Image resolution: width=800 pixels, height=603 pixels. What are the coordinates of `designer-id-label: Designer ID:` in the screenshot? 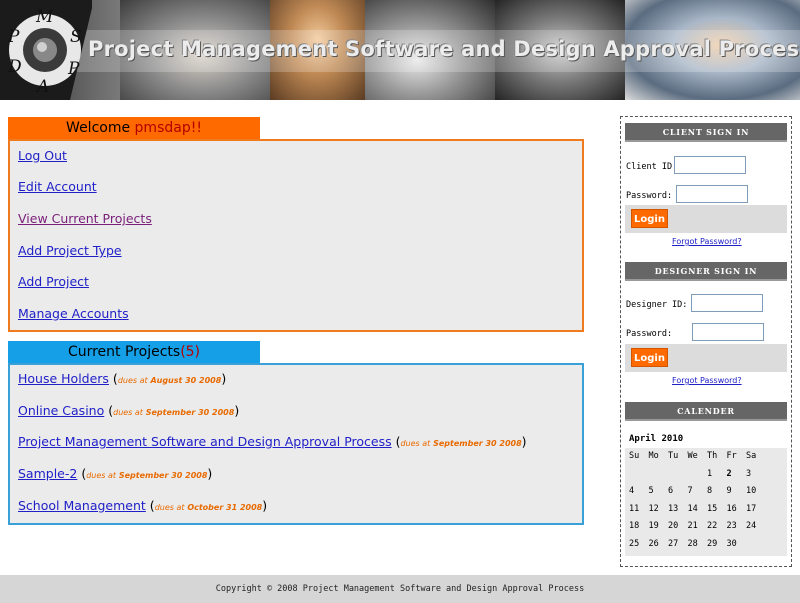 It's located at (657, 305).